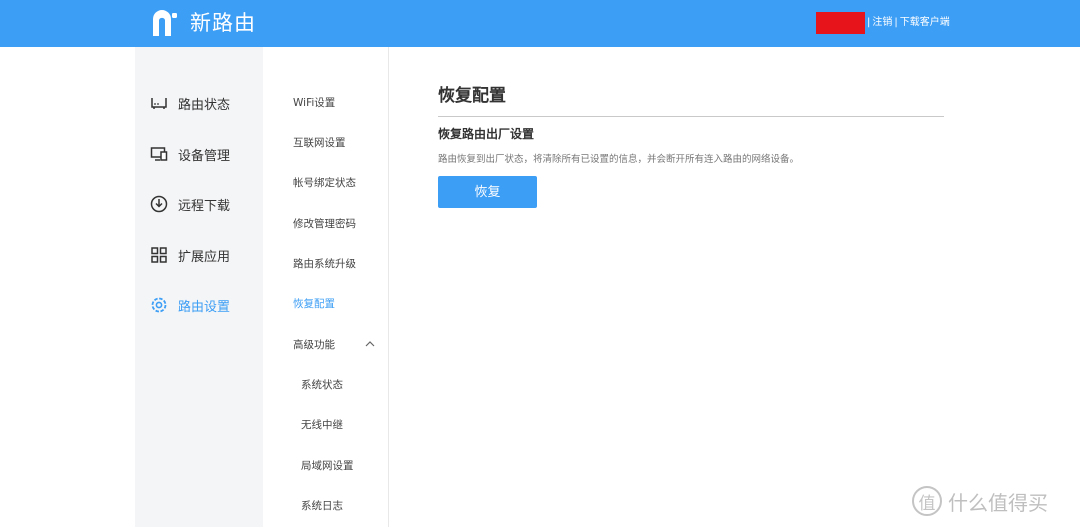 The height and width of the screenshot is (527, 1080). I want to click on logout-link: 注销, so click(882, 23).